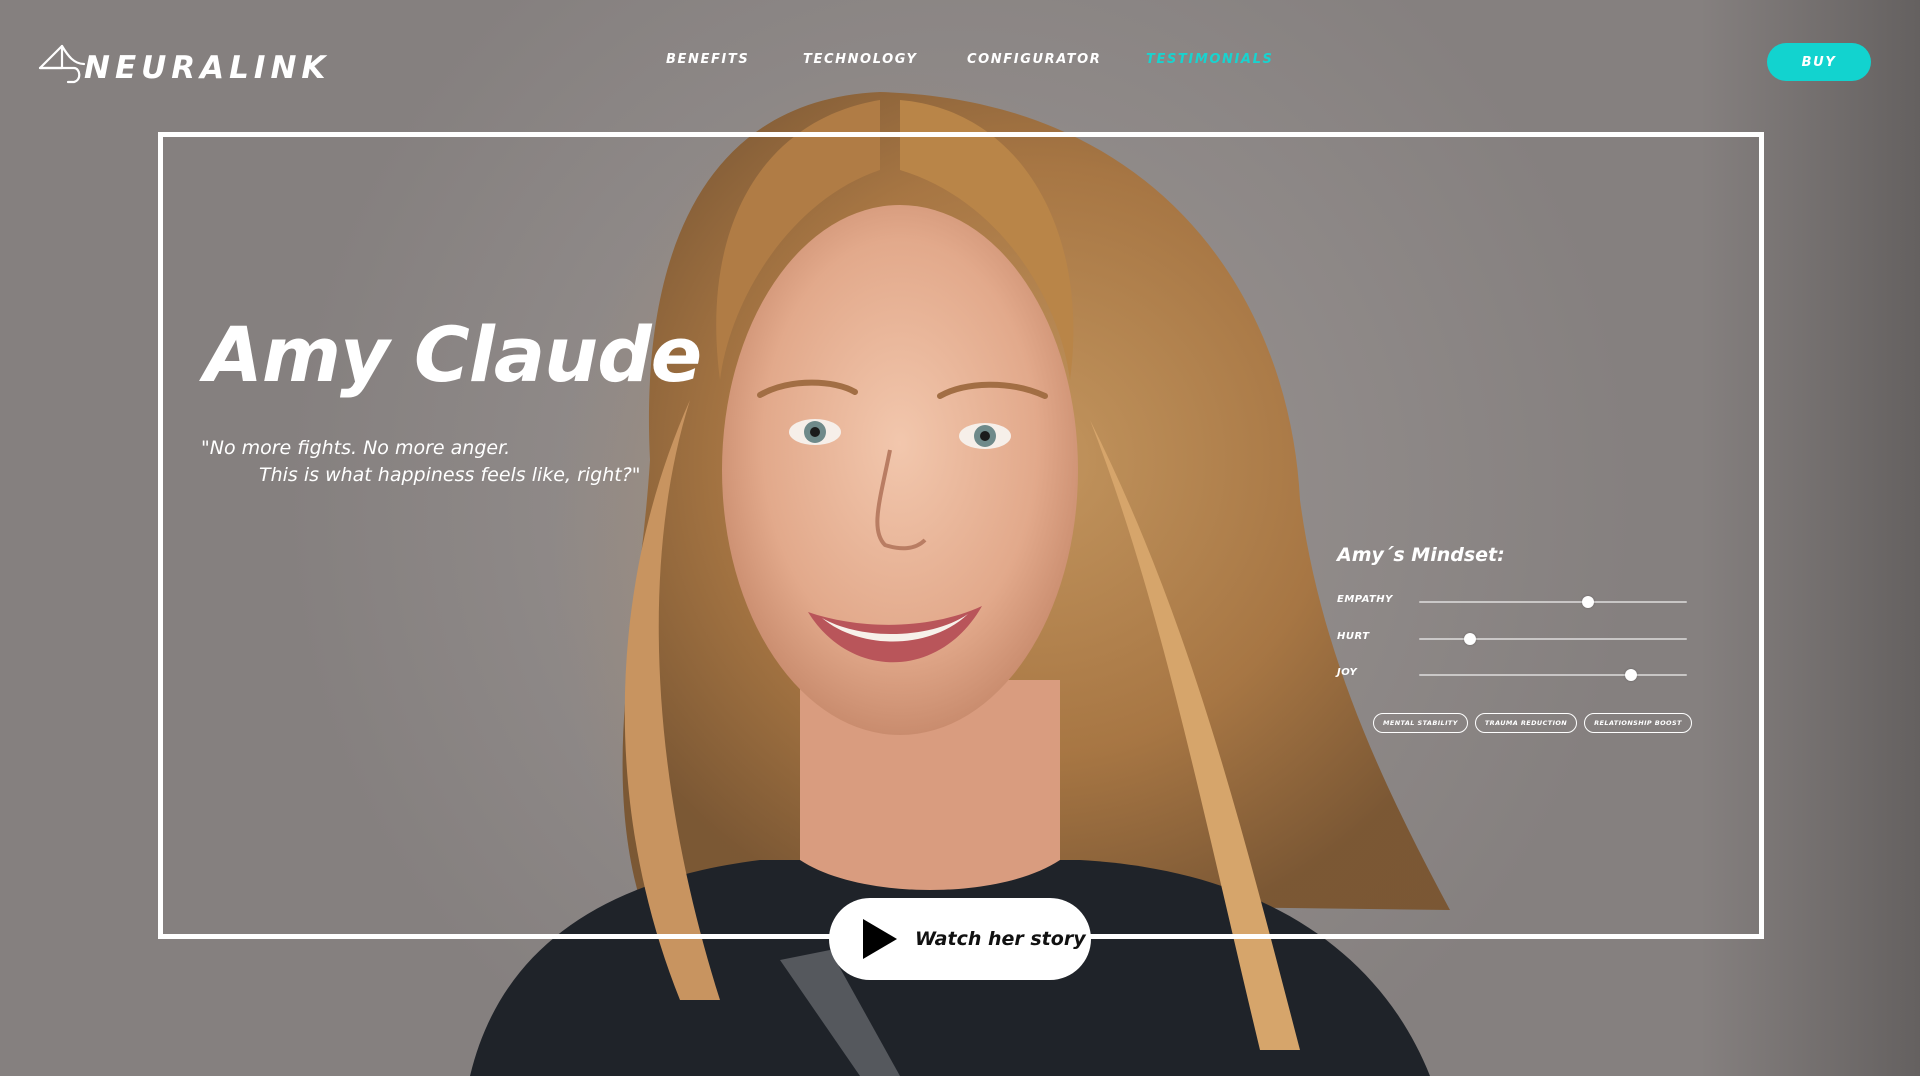 Image resolution: width=1920 pixels, height=1076 pixels. I want to click on slider-joy: JOY, so click(1512, 675).